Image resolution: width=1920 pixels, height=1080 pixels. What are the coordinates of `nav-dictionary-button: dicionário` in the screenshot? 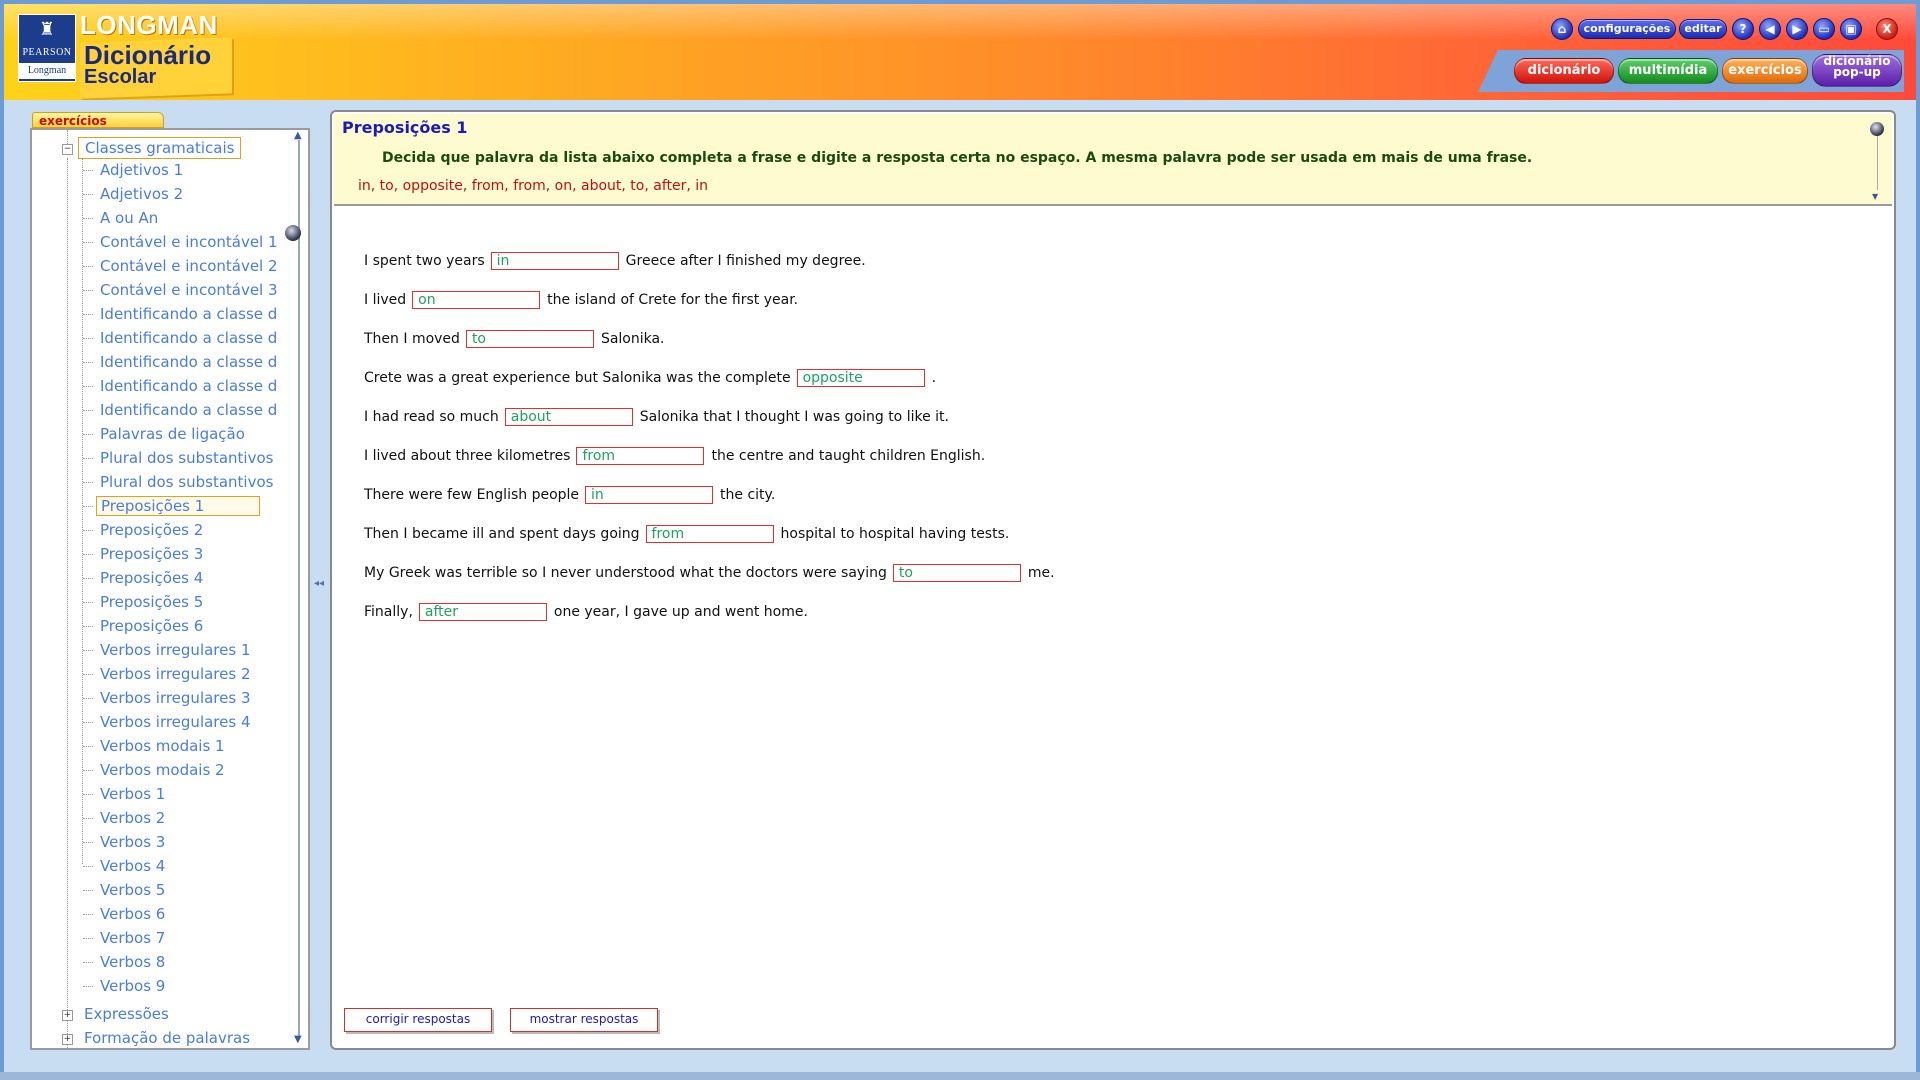 It's located at (1564, 71).